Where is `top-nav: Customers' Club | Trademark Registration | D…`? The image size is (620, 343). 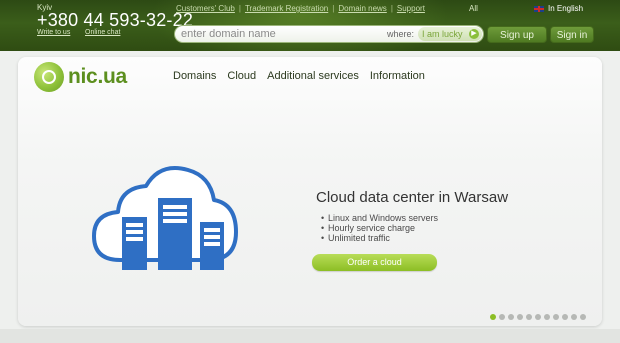
top-nav: Customers' Club | Trademark Registration | D… is located at coordinates (300, 8).